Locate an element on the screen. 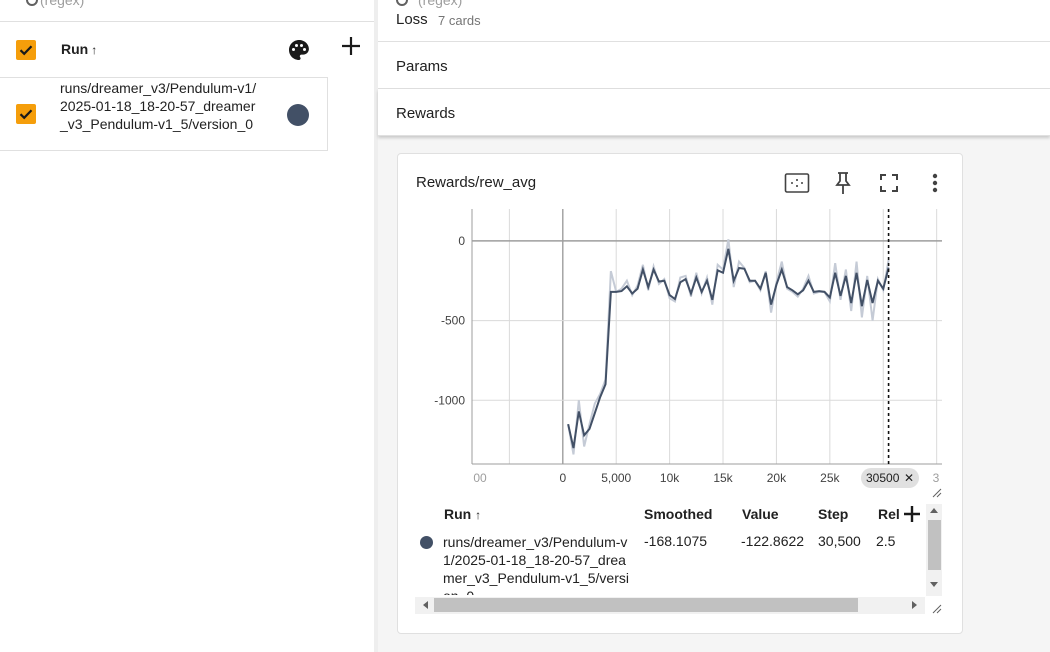 Image resolution: width=1050 pixels, height=652 pixels. x-tick-label: 20k is located at coordinates (777, 478).